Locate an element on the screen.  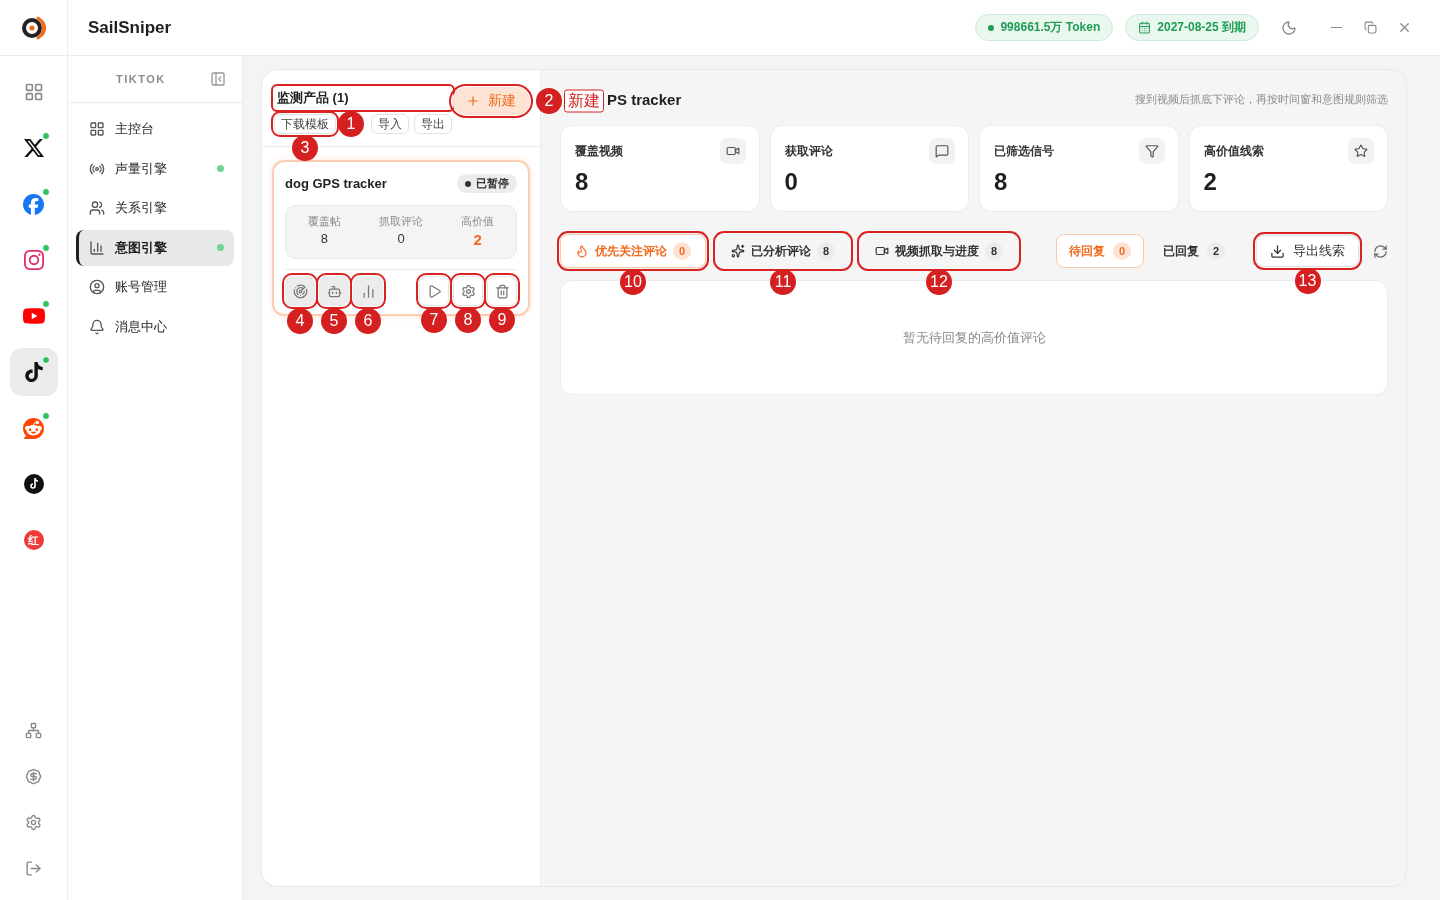
chip-button: 导入 is located at coordinates (390, 124).